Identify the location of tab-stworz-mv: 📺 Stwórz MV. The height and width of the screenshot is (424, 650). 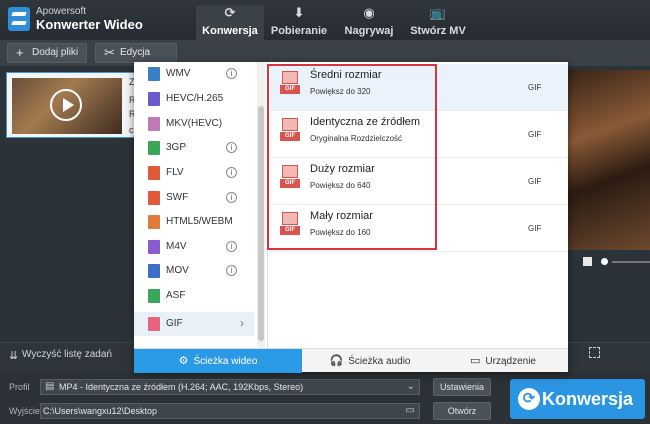
(438, 22).